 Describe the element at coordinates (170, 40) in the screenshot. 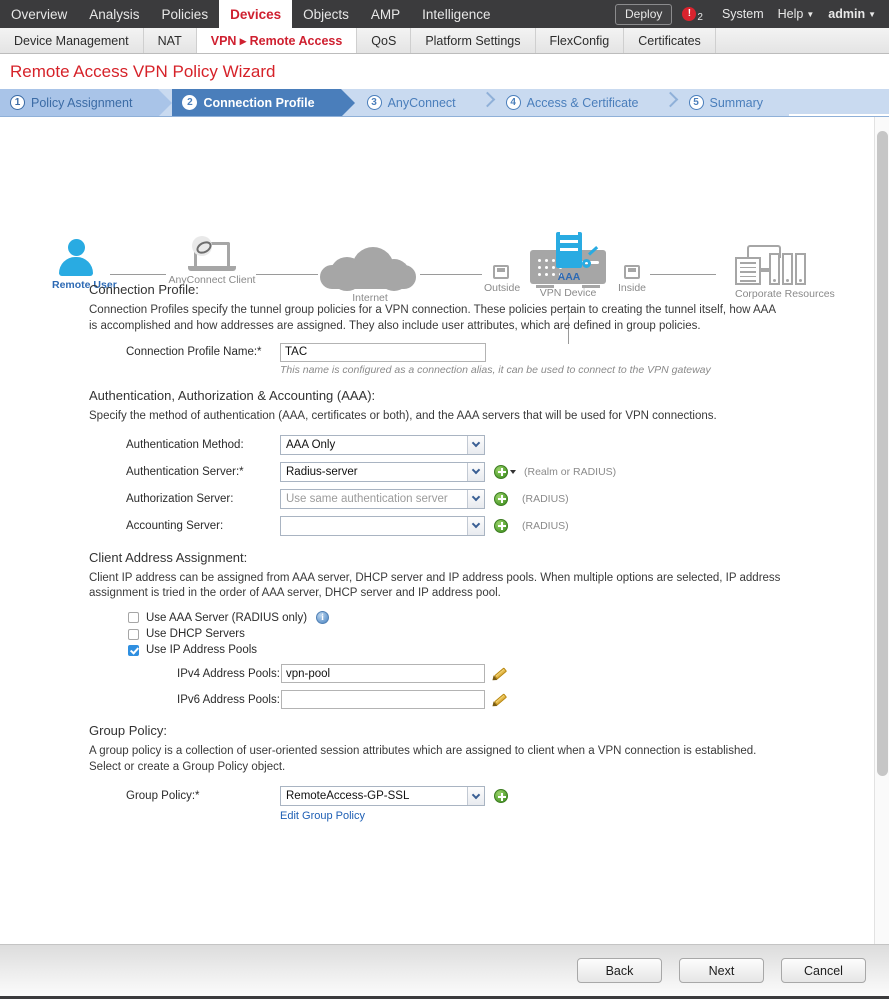

I see `subnav-item-nat: NAT` at that location.